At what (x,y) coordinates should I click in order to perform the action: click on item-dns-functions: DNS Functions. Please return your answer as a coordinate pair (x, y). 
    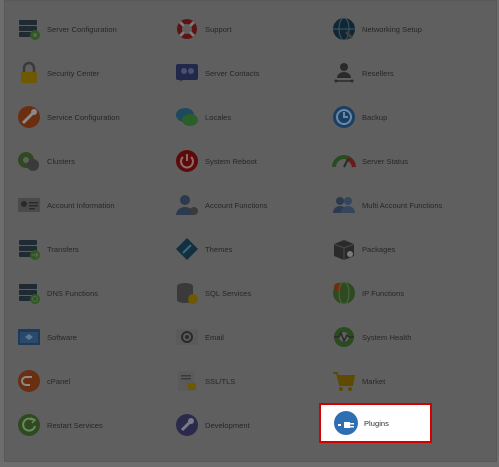
    Looking at the image, I should click on (57, 293).